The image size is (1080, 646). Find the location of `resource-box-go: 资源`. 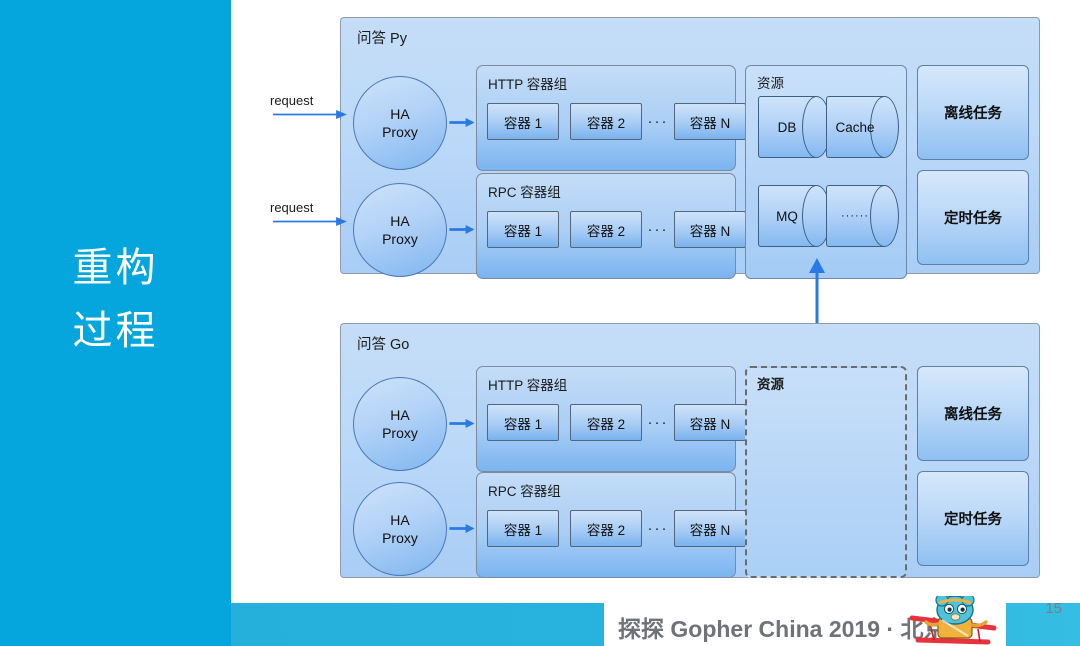

resource-box-go: 资源 is located at coordinates (826, 472).